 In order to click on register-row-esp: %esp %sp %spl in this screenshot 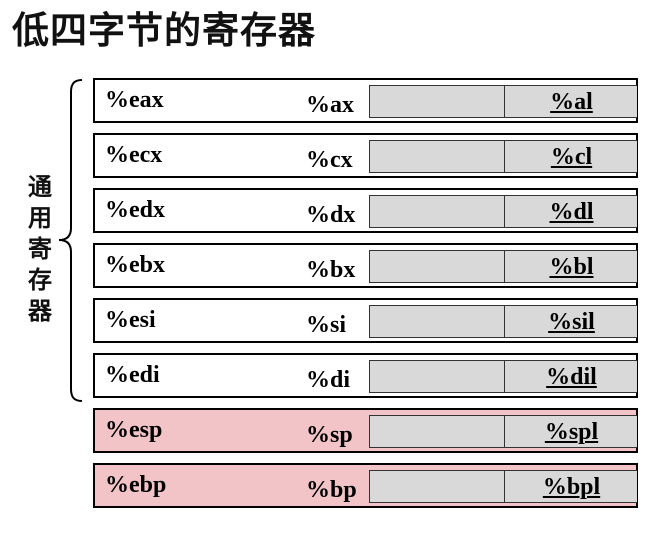, I will do `click(365, 430)`.